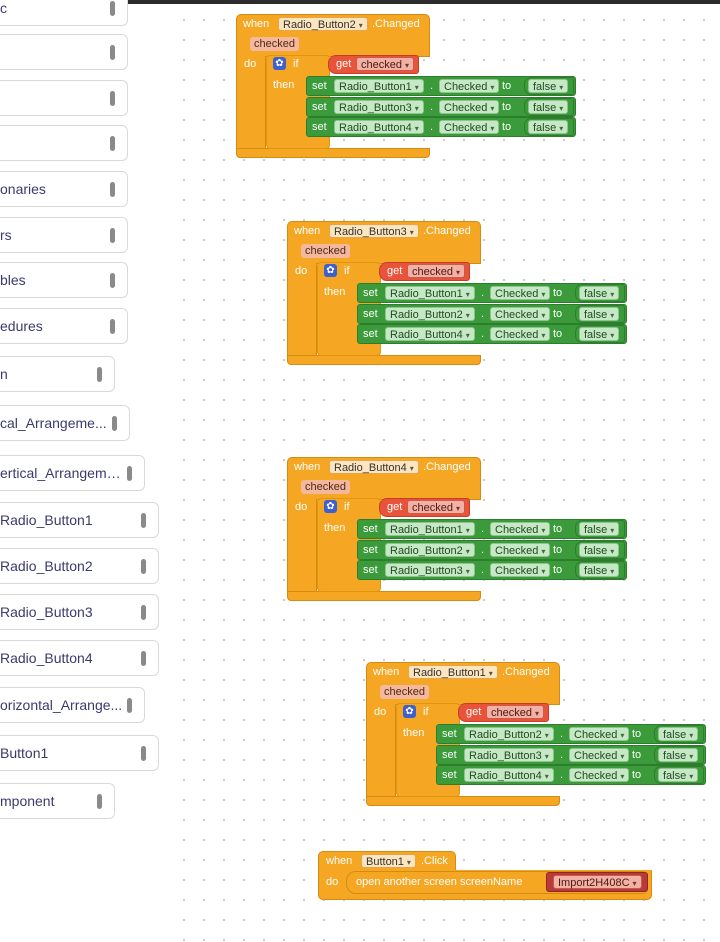 The height and width of the screenshot is (942, 720). Describe the element at coordinates (558, 334) in the screenshot. I see `to-label: to` at that location.